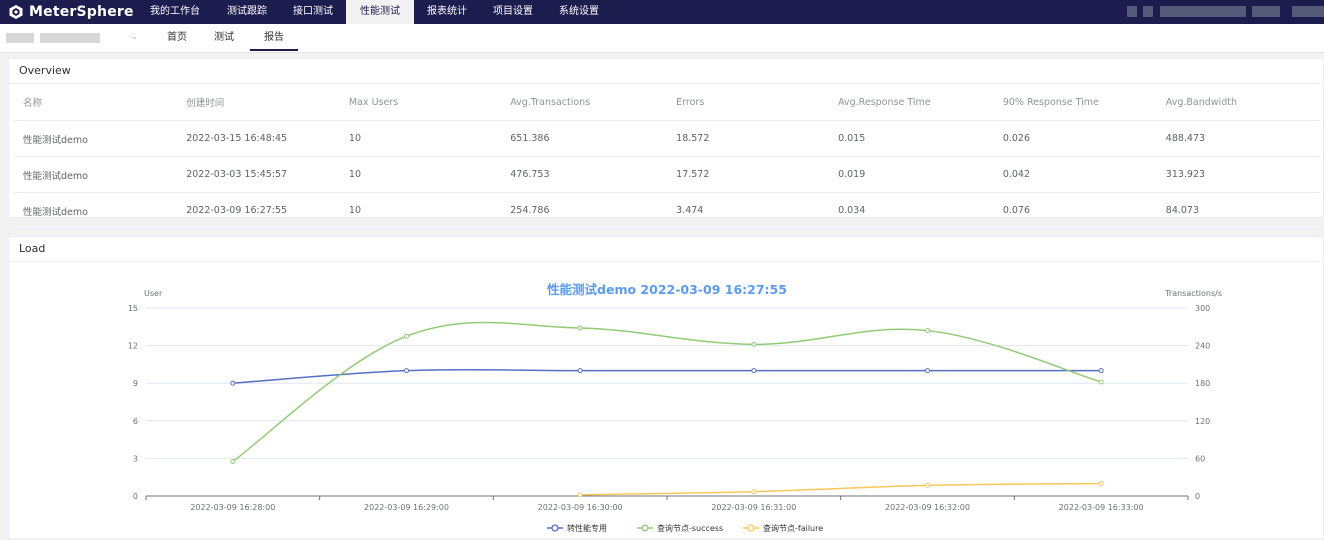 This screenshot has width=1324, height=540. I want to click on nav-item-3: 性能测试, so click(380, 12).